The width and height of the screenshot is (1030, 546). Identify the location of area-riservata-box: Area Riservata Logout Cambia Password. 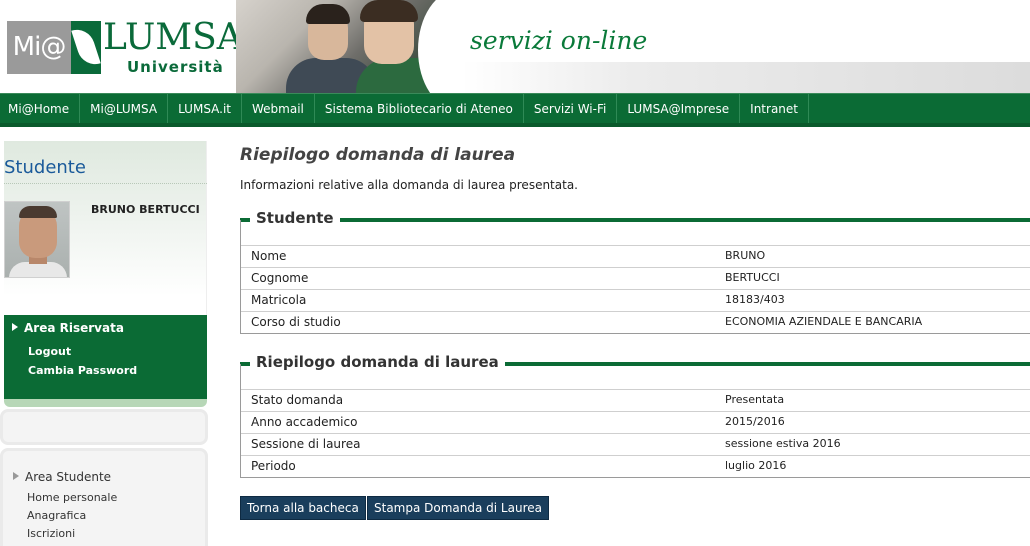
(105, 357).